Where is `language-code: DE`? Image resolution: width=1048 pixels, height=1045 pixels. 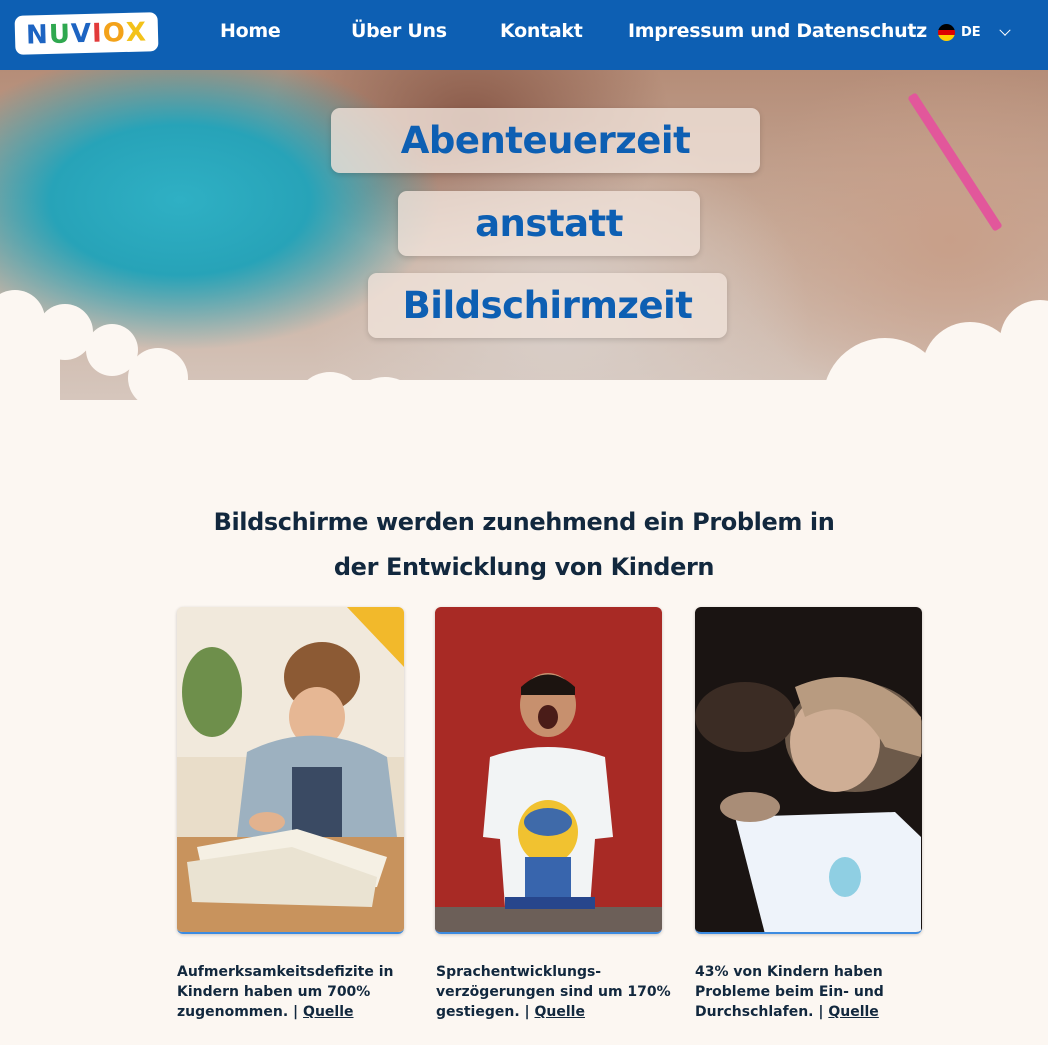
language-code: DE is located at coordinates (971, 32).